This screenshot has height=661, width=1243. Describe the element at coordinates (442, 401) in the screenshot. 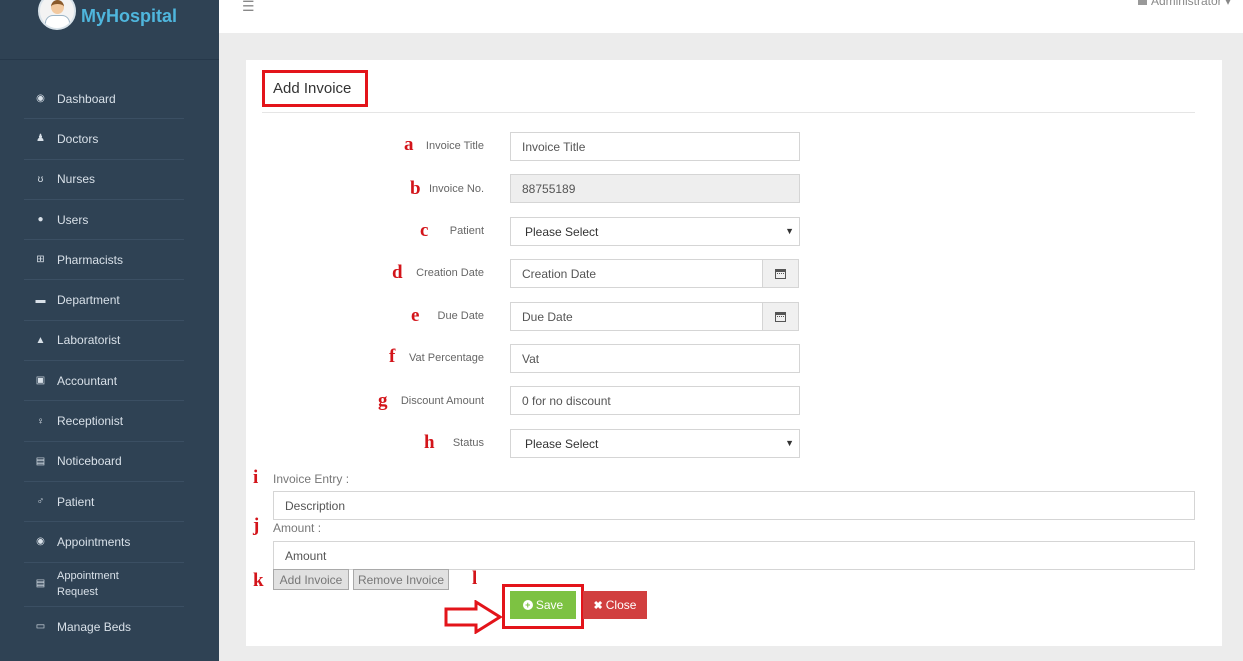

I see `discount-amount-label: Discount Amount` at that location.